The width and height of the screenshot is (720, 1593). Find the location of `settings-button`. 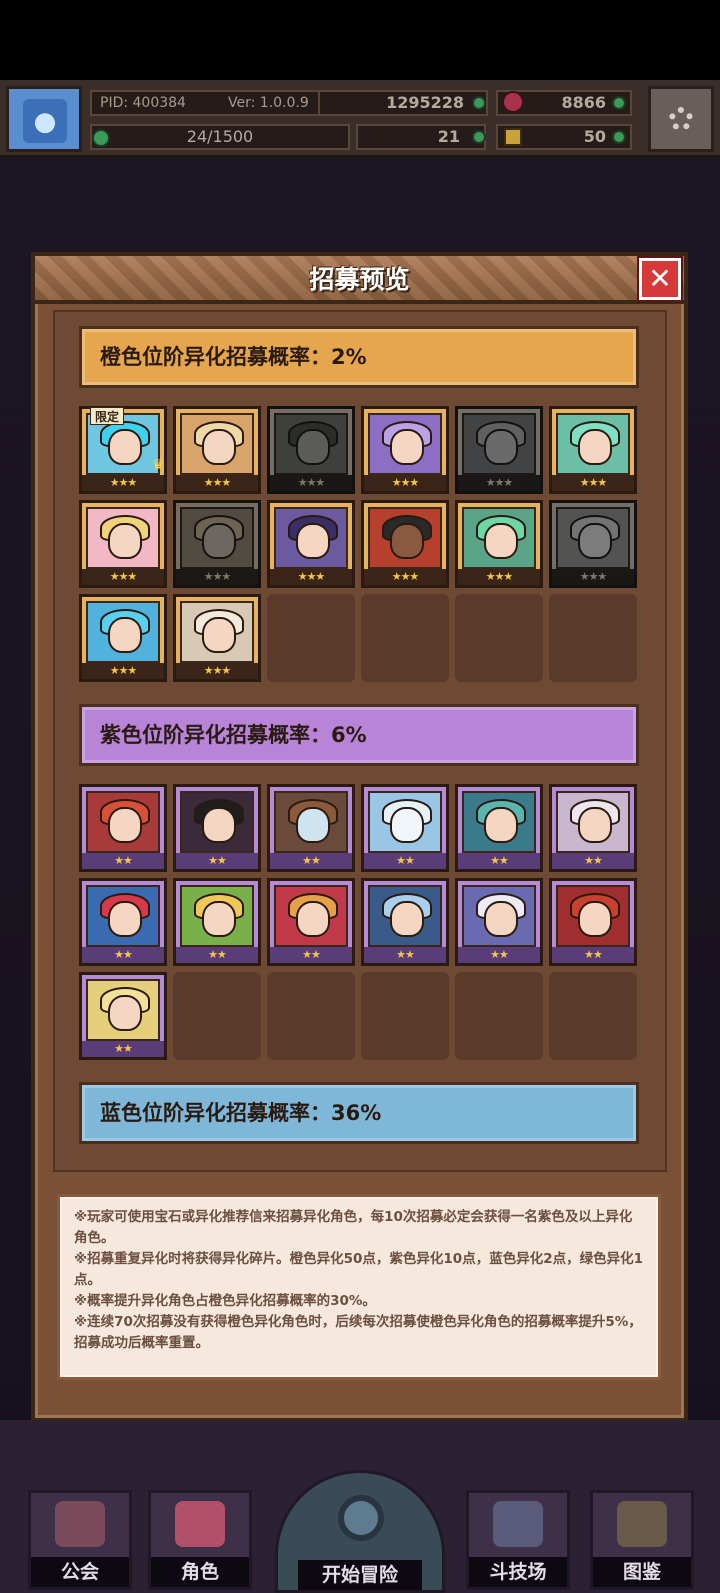

settings-button is located at coordinates (681, 119).